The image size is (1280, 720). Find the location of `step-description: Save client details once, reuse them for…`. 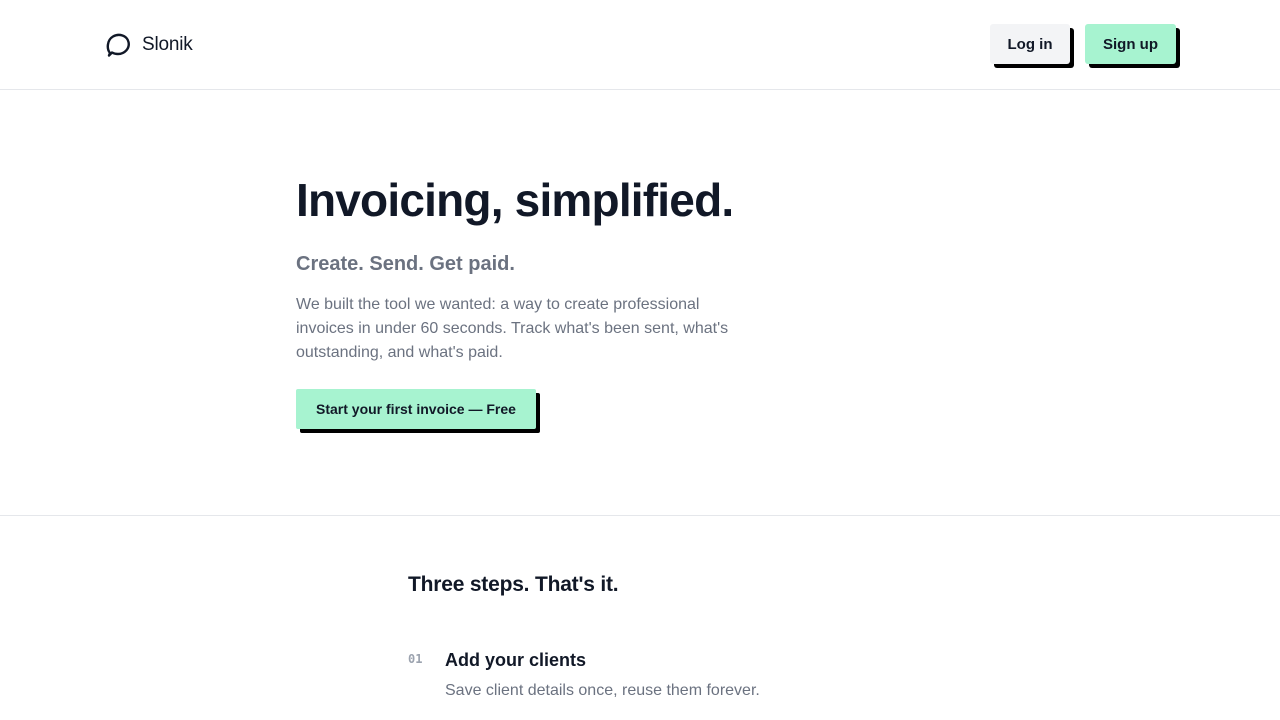

step-description: Save client details once, reuse them for… is located at coordinates (602, 690).